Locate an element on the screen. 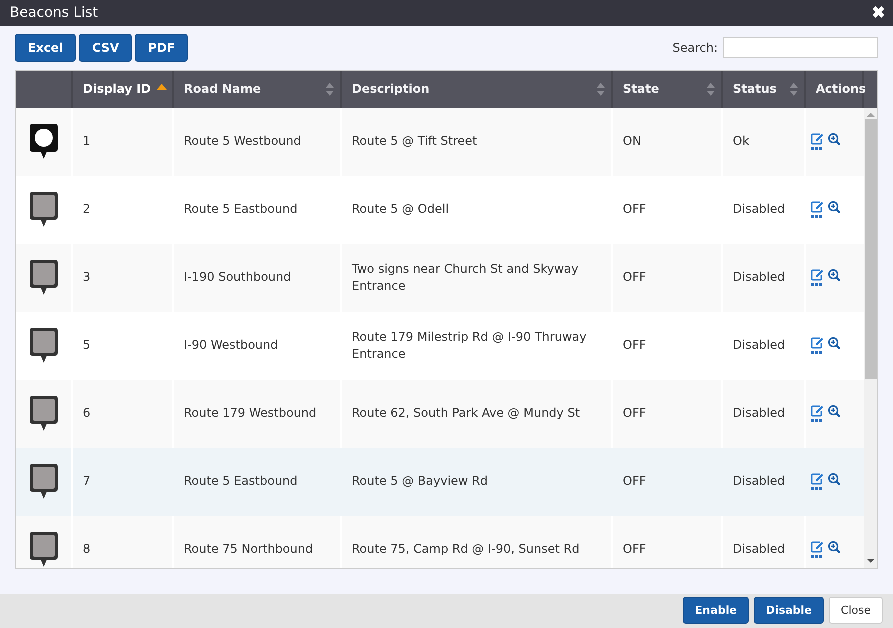 This screenshot has height=628, width=893. sort-asc-icon is located at coordinates (162, 86).